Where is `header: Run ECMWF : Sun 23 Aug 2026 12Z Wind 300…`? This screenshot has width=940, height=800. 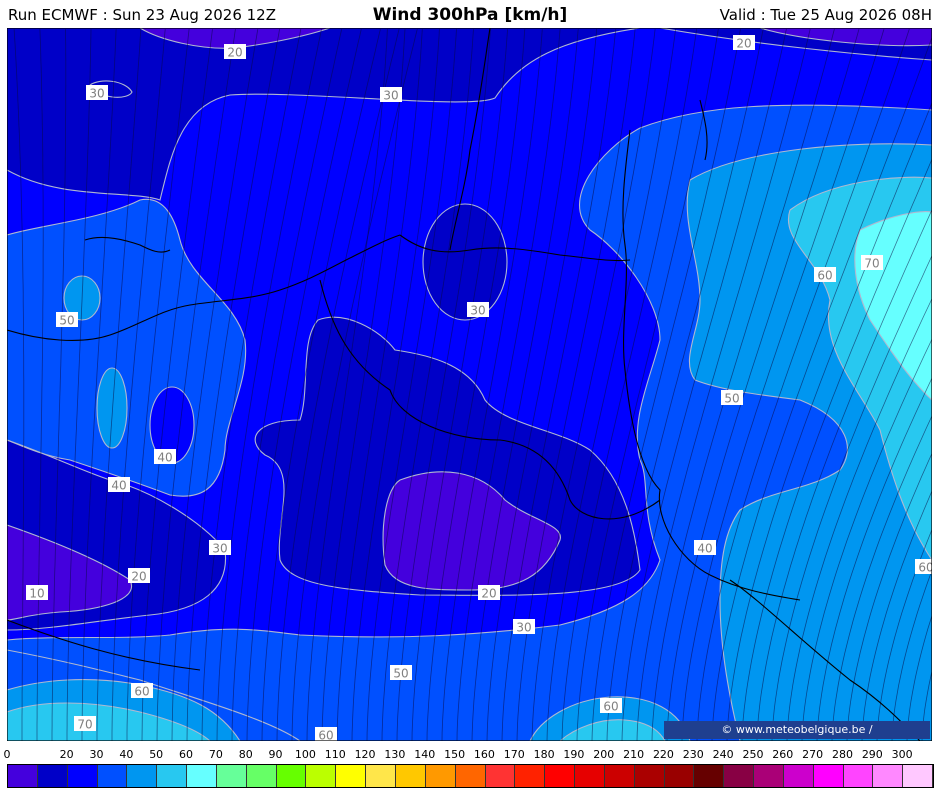
header: Run ECMWF : Sun 23 Aug 2026 12Z Wind 300… is located at coordinates (470, 14).